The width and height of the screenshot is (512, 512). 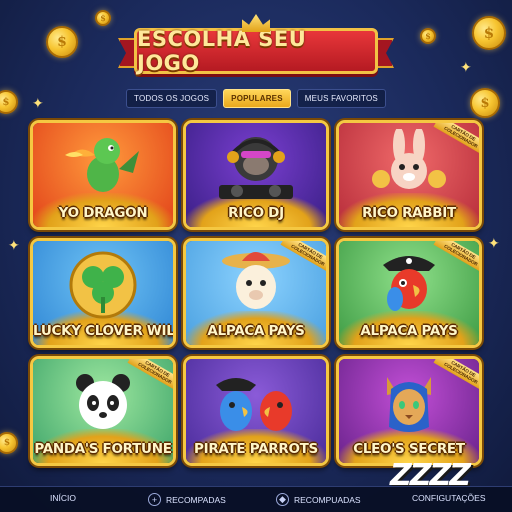 I want to click on game-title: CLEO'S SECRET, so click(x=409, y=449).